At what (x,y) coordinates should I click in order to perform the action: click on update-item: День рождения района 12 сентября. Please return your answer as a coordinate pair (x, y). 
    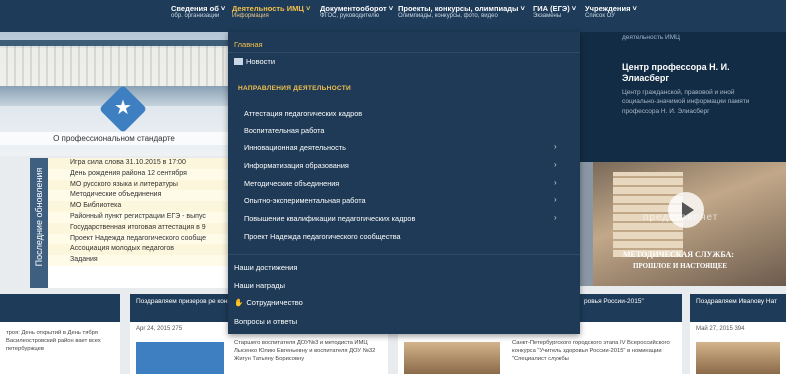
    Looking at the image, I should click on (139, 174).